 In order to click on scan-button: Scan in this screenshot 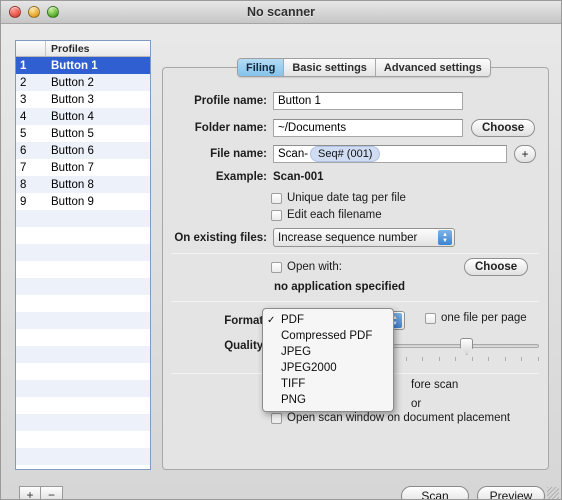, I will do `click(435, 492)`.